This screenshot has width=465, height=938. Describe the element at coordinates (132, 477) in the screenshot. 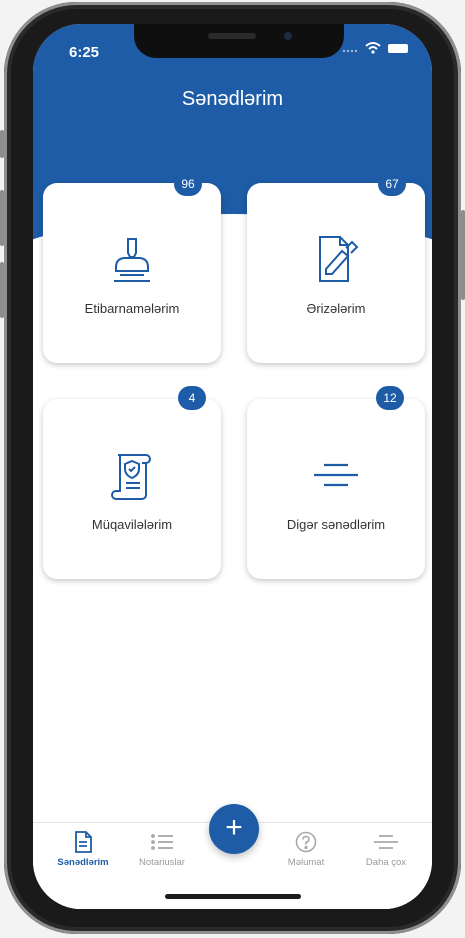

I see `contract-scroll-icon` at that location.